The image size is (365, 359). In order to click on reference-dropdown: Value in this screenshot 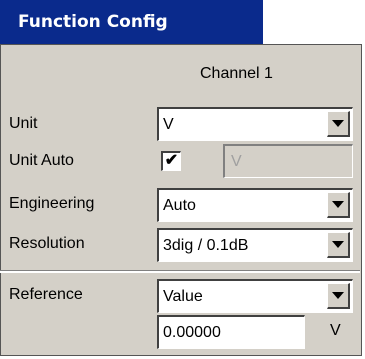, I will do `click(255, 296)`.